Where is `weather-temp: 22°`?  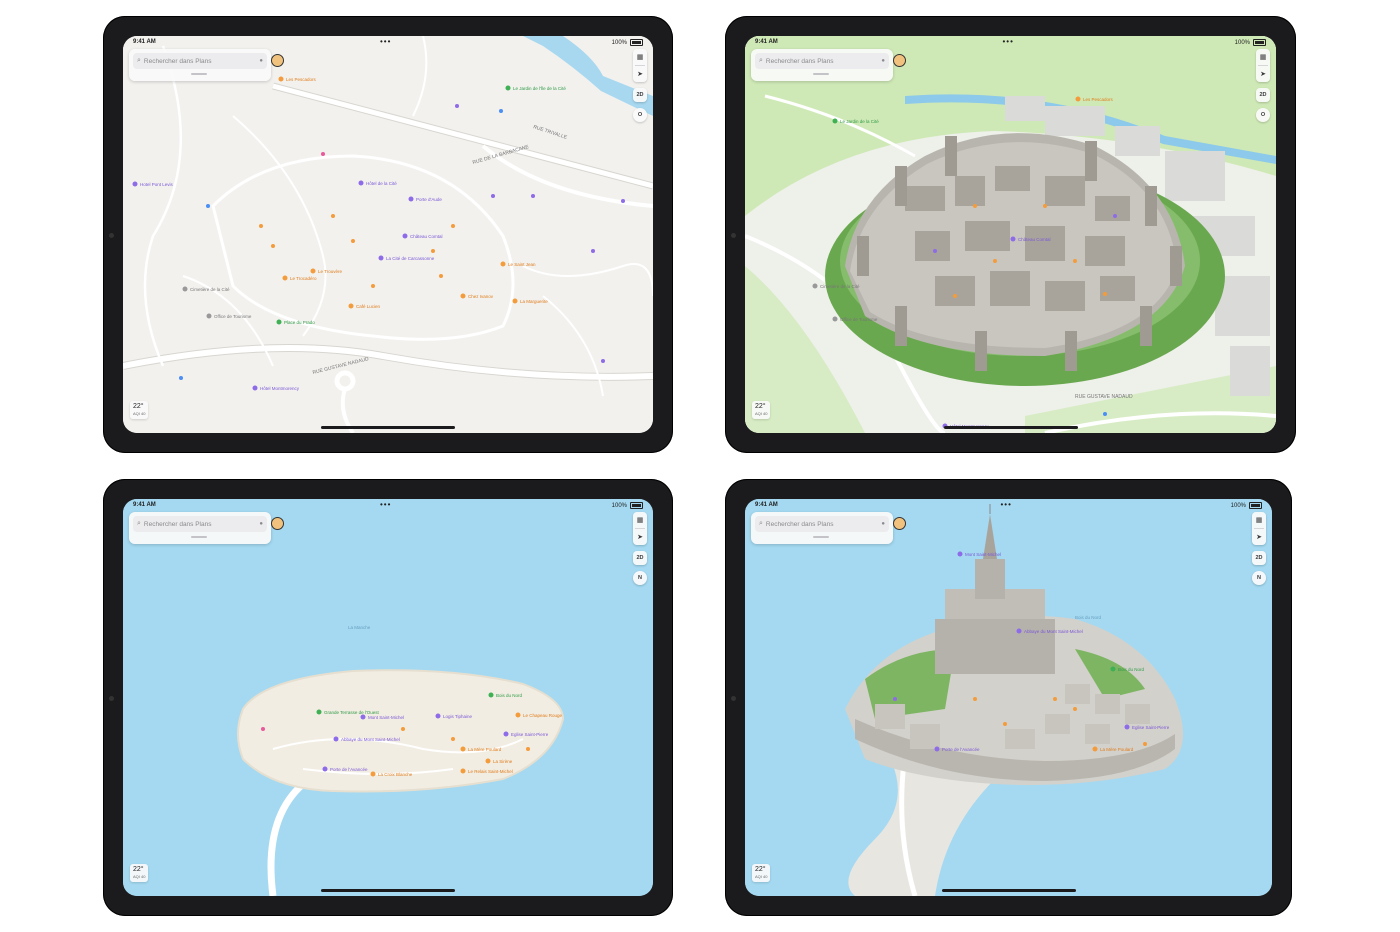 weather-temp: 22° is located at coordinates (760, 869).